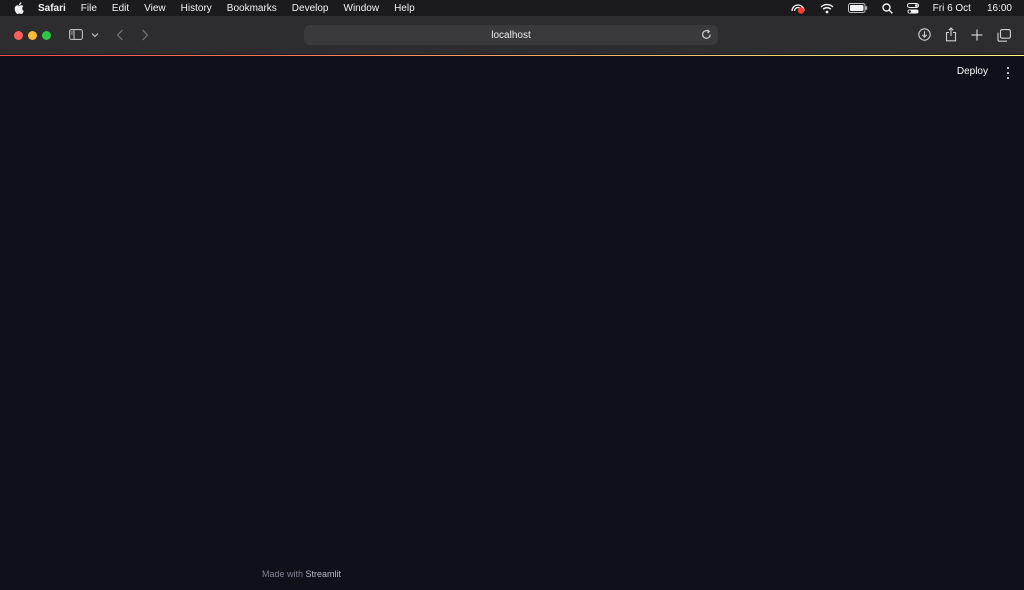 This screenshot has width=1024, height=590. Describe the element at coordinates (19, 8) in the screenshot. I see `apple-menu-icon` at that location.